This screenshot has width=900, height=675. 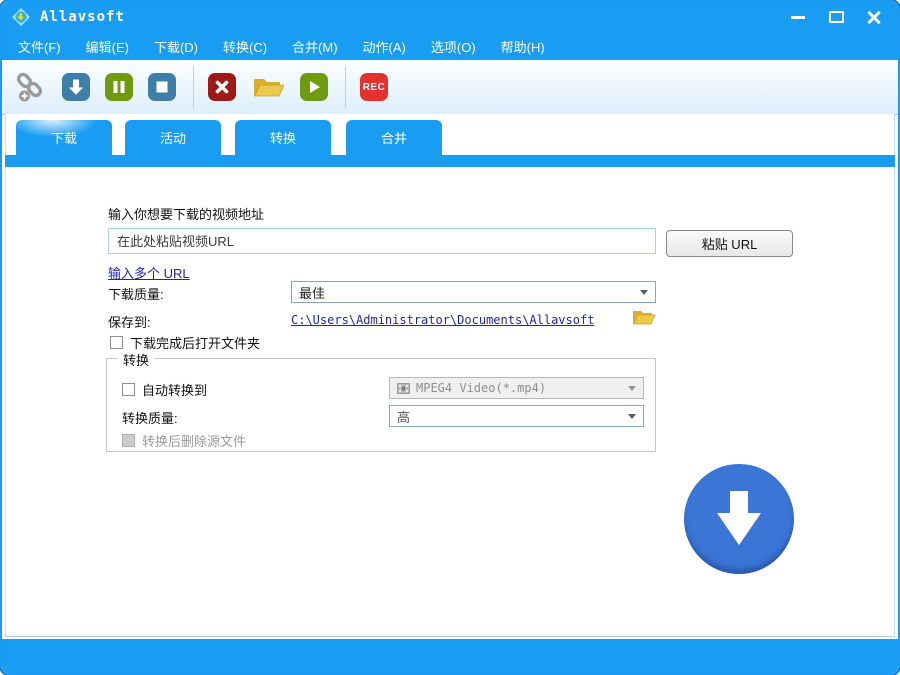 I want to click on menu-action: 动作(A), so click(x=384, y=46).